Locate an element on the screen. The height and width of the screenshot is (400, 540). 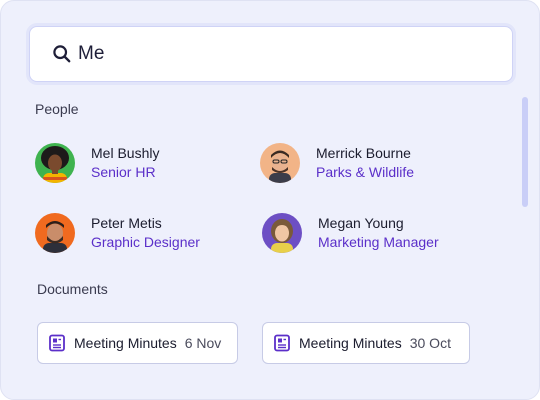
document-chip: Meeting Minutes 6 Nov is located at coordinates (137, 343).